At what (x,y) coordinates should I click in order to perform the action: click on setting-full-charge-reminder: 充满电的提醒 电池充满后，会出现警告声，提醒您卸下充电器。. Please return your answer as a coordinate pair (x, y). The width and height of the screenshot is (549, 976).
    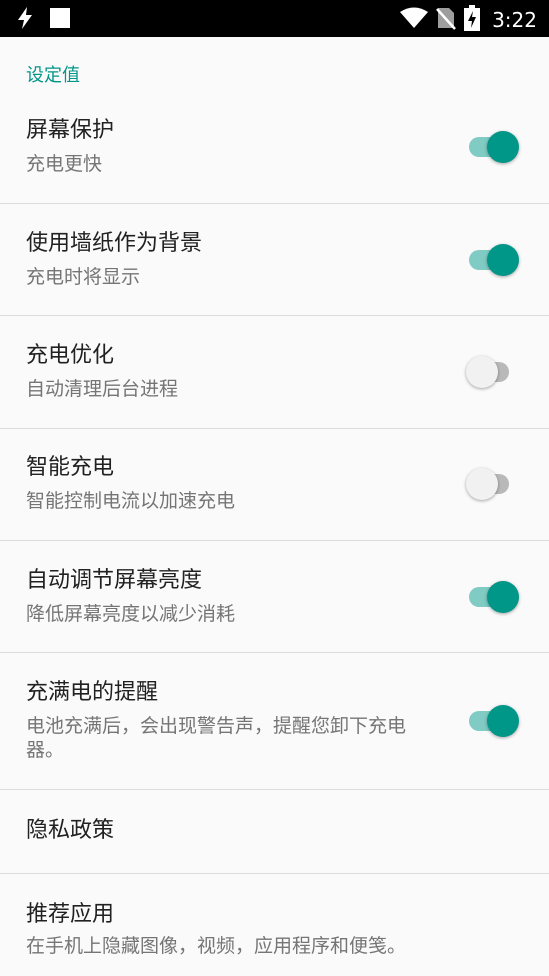
    Looking at the image, I should click on (274, 721).